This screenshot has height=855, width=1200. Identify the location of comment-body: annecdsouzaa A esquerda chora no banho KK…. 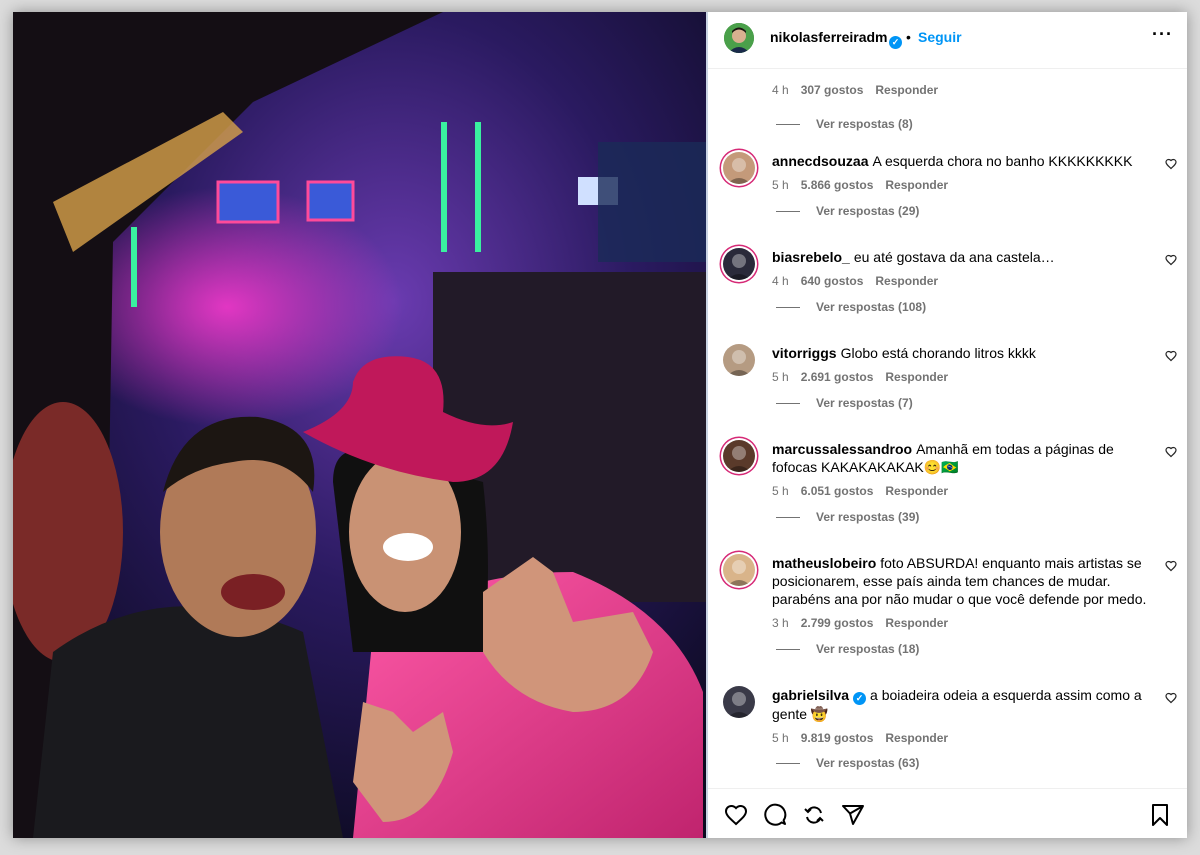
(962, 173).